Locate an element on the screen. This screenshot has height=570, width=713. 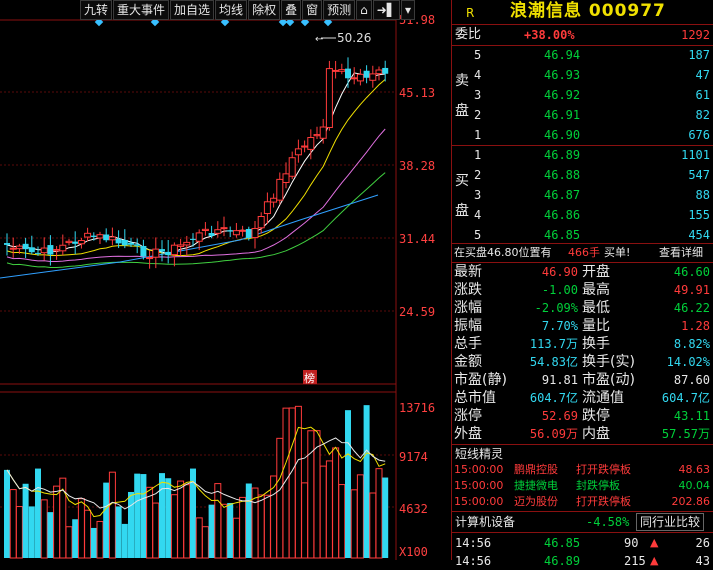
tick-row: 14:56 46.89 215 ▲ 43 is located at coordinates (582, 561).